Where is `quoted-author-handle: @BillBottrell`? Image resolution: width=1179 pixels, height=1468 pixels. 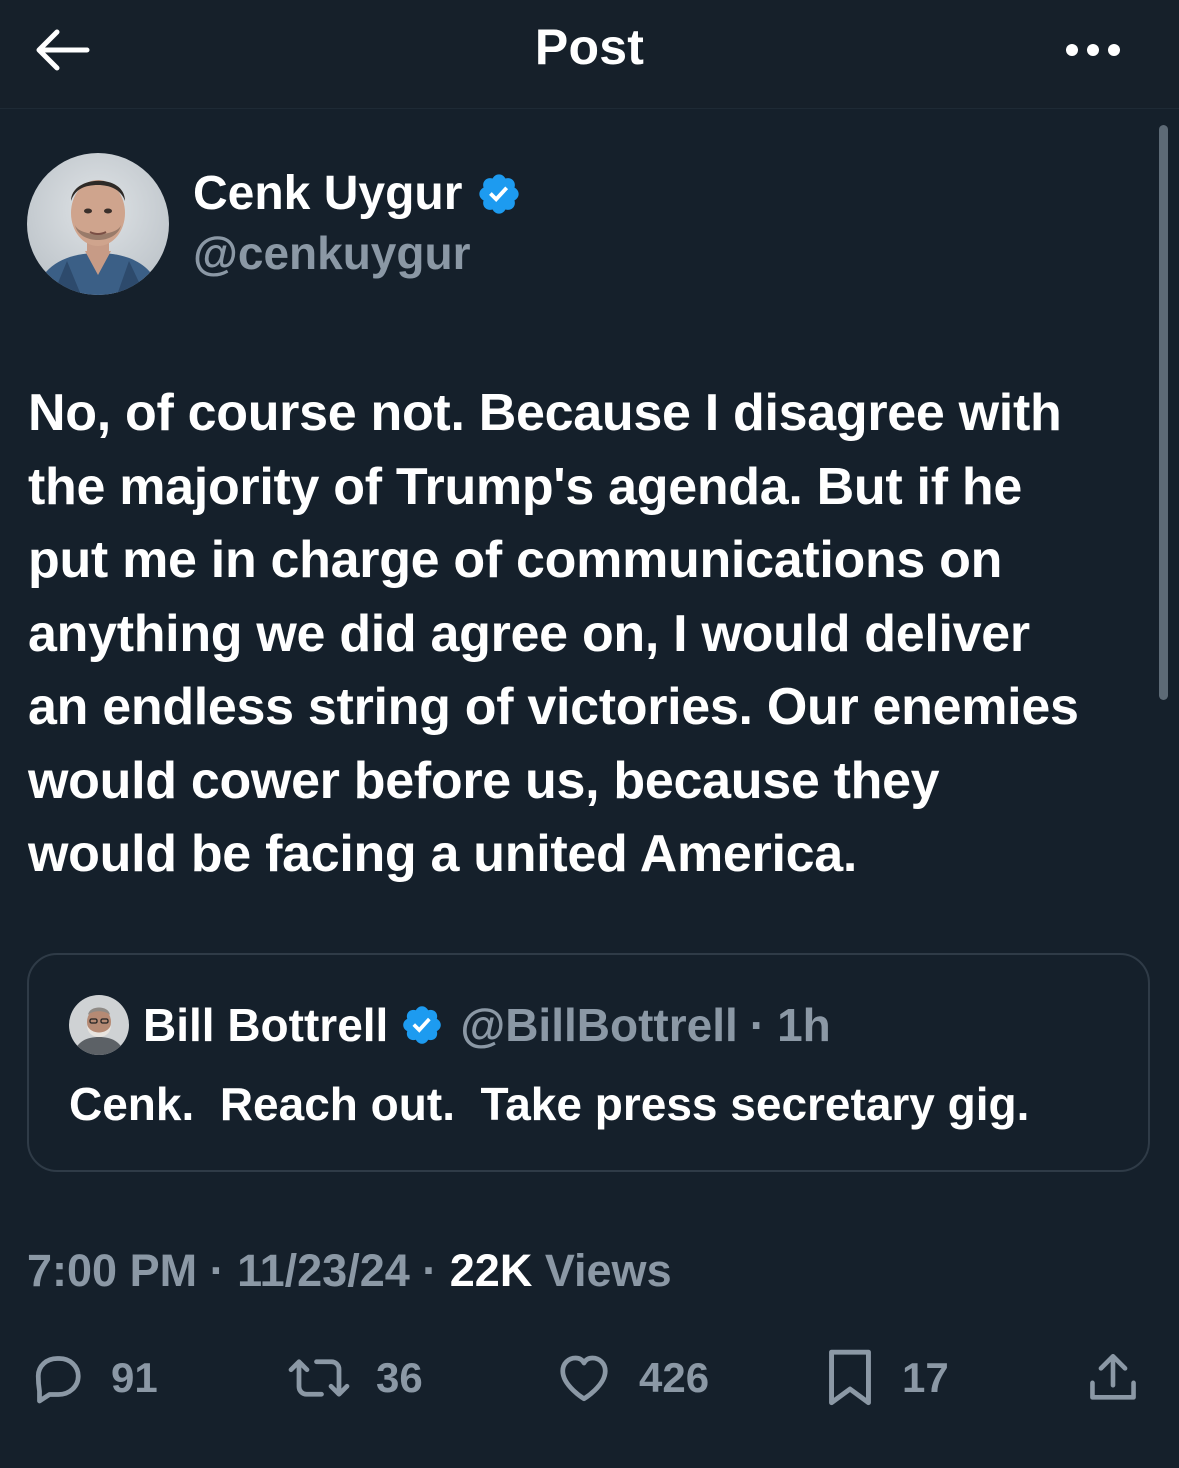
quoted-author-handle: @BillBottrell is located at coordinates (599, 1025).